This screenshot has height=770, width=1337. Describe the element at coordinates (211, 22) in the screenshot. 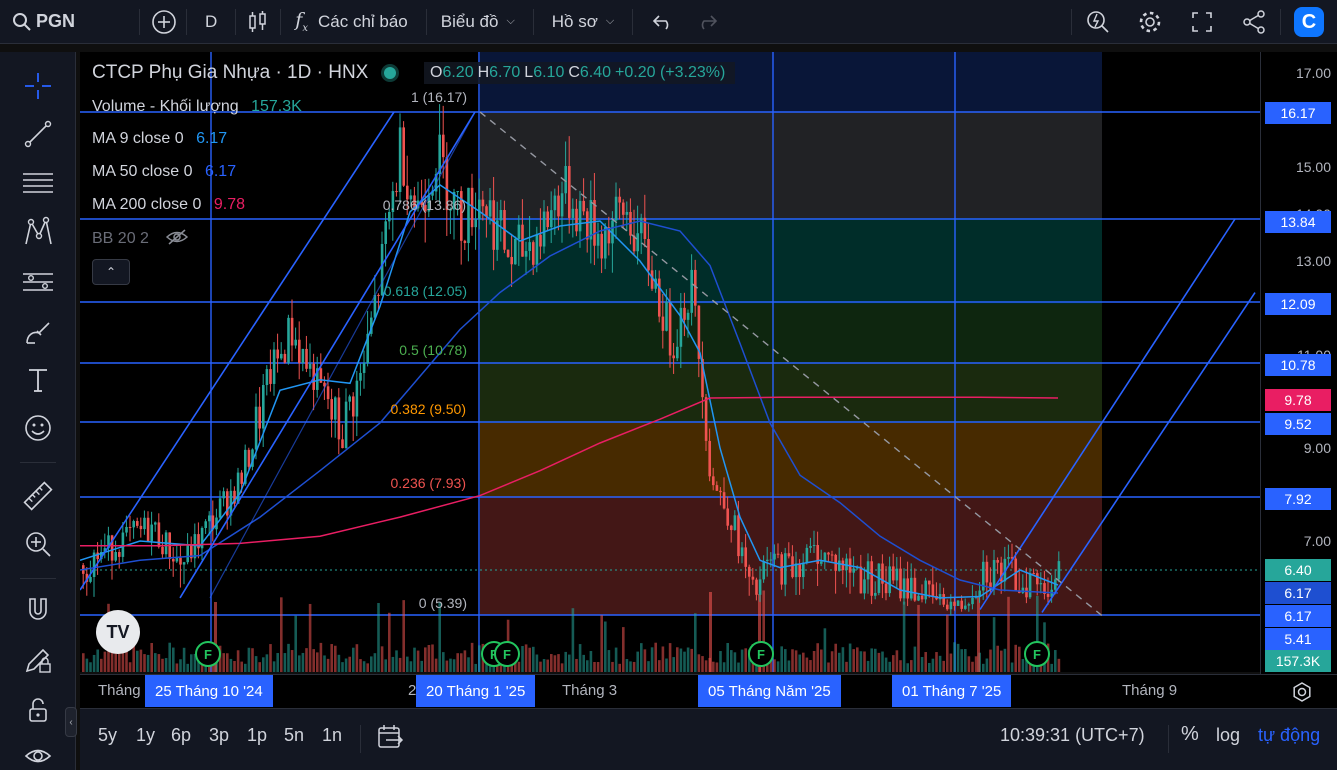

I see `interval-button: D` at that location.